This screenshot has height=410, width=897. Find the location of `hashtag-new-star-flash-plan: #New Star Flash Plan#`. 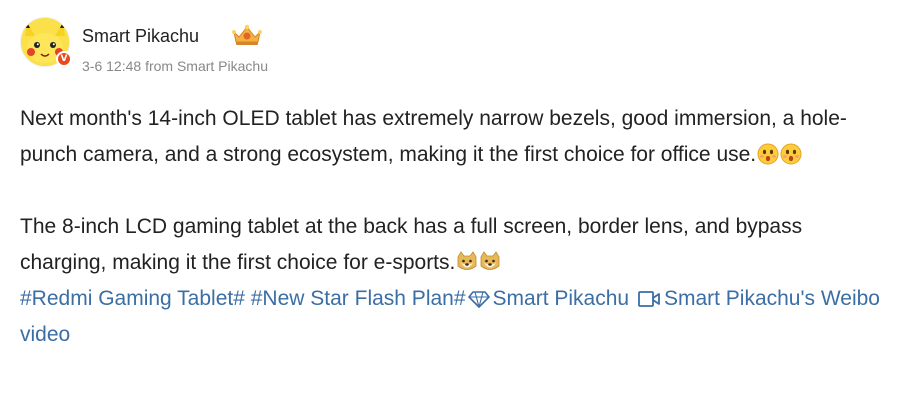

hashtag-new-star-flash-plan: #New Star Flash Plan# is located at coordinates (358, 298).